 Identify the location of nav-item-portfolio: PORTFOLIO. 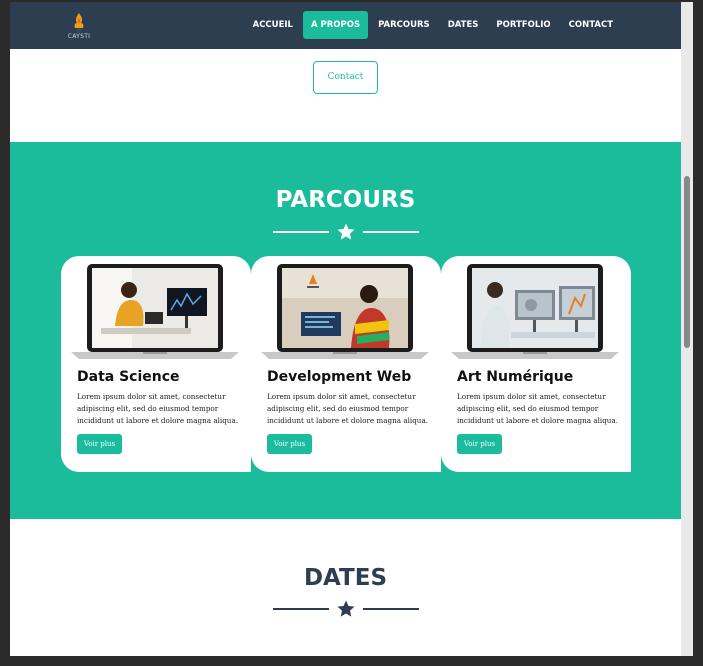
(523, 25).